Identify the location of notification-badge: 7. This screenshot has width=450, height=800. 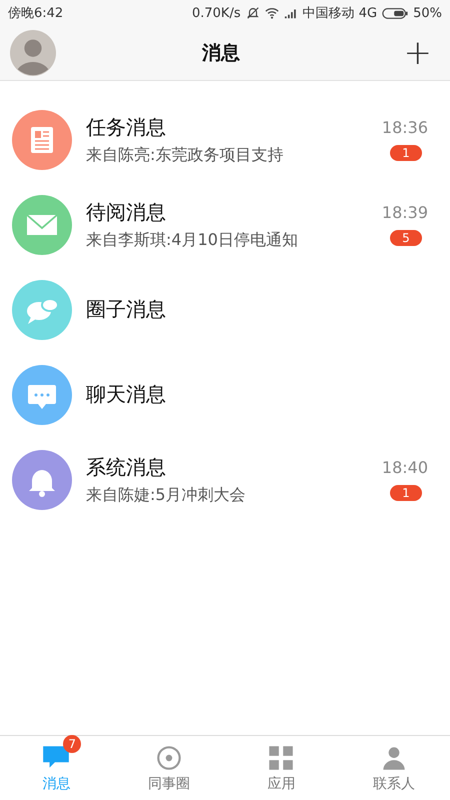
(72, 744).